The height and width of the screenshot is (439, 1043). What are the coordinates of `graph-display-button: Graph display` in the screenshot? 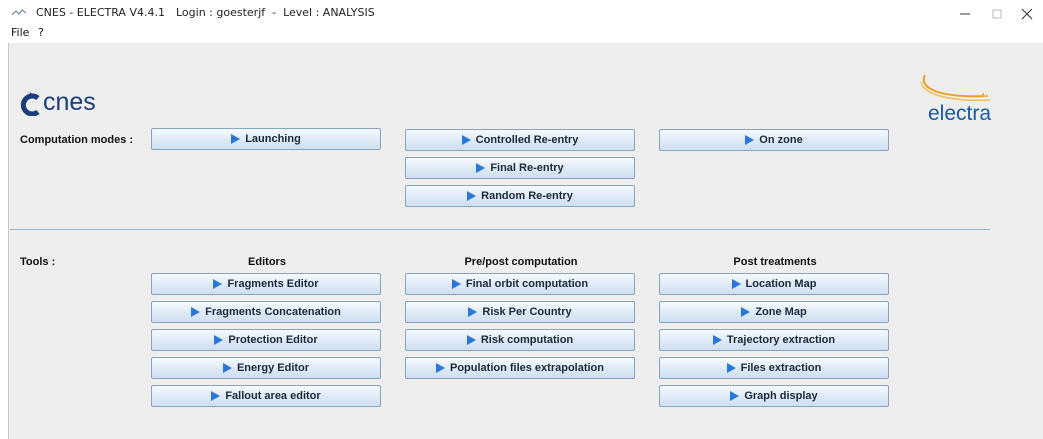 It's located at (774, 396).